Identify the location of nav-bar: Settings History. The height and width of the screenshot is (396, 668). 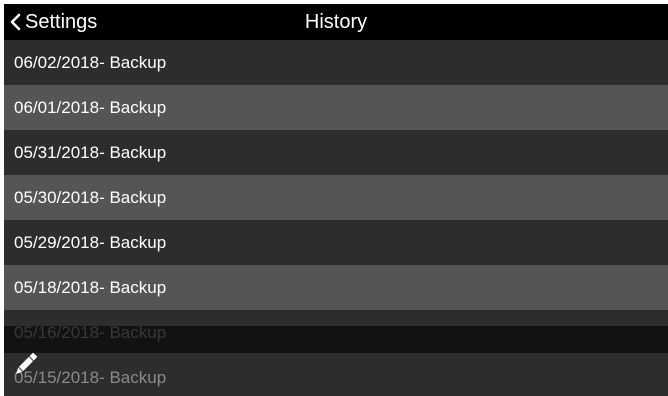
(336, 22).